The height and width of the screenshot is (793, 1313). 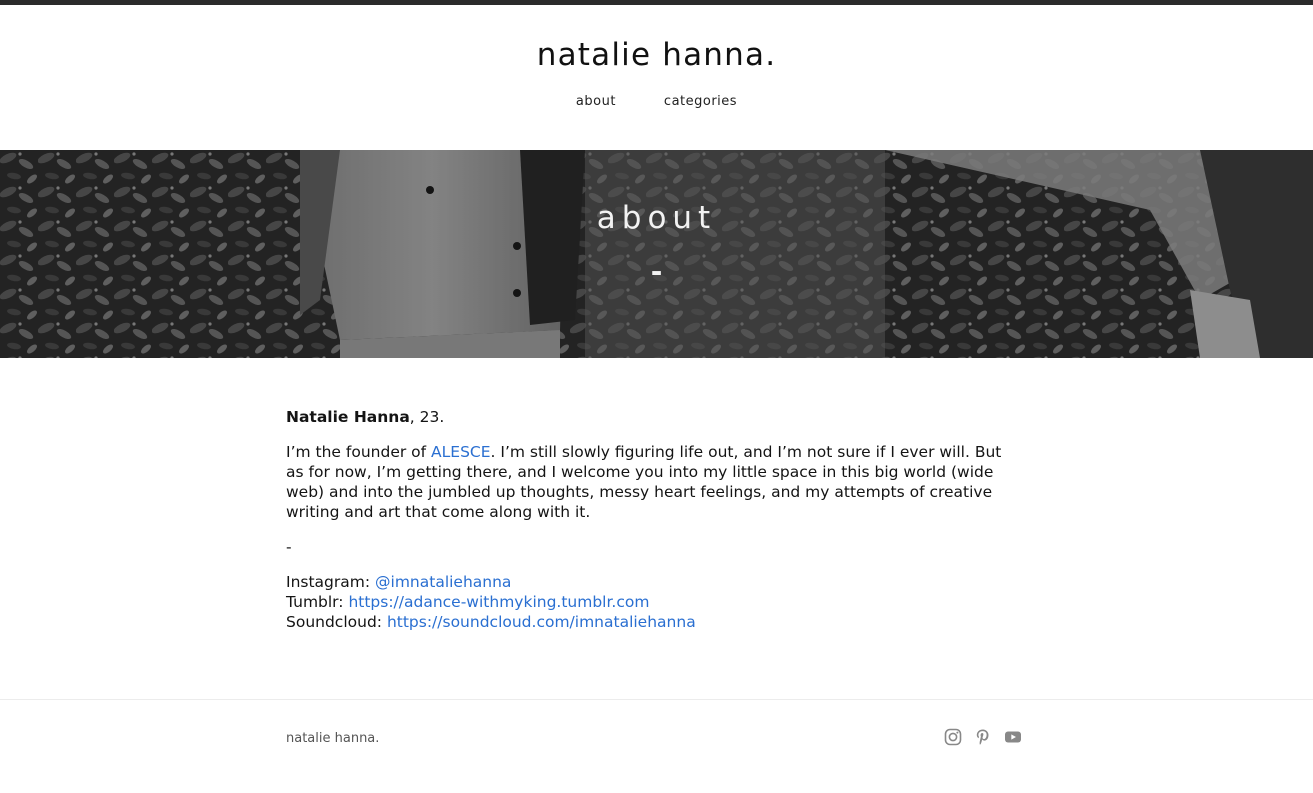 What do you see at coordinates (541, 622) in the screenshot?
I see `soundcloud-link: https://soundcloud.com/imnataliehanna` at bounding box center [541, 622].